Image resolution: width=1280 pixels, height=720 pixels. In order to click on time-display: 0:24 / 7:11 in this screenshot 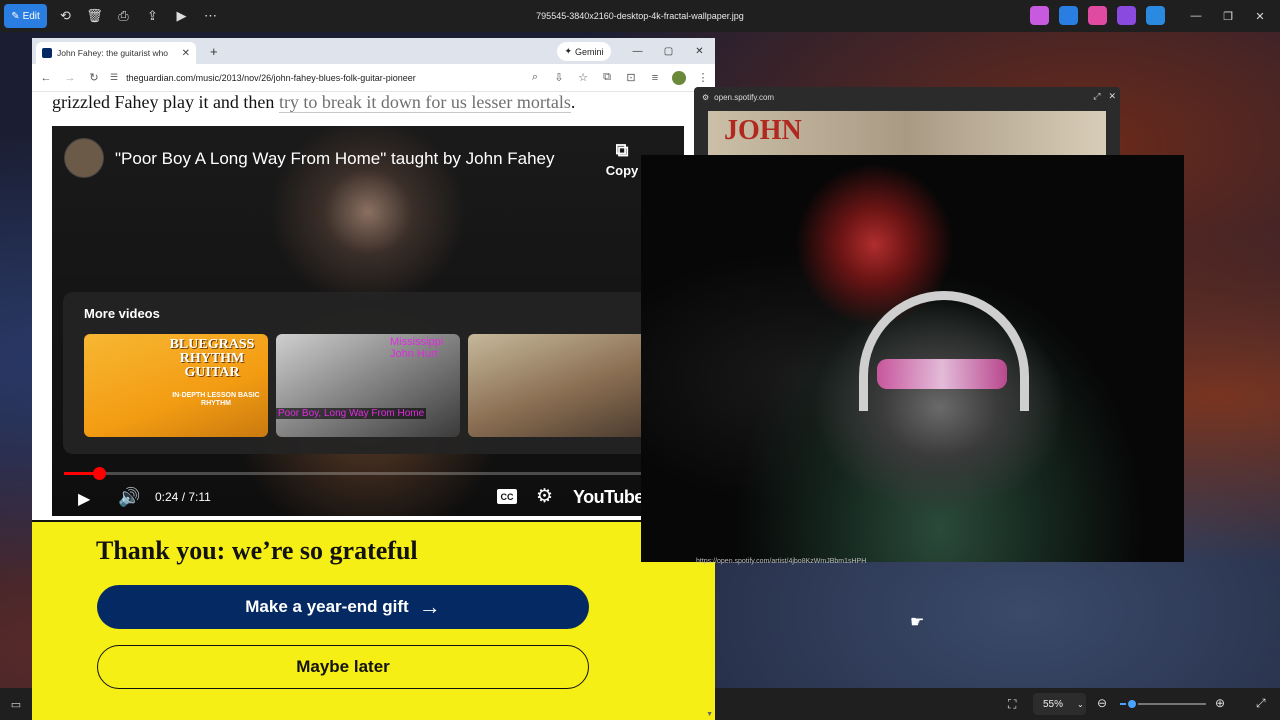, I will do `click(183, 497)`.